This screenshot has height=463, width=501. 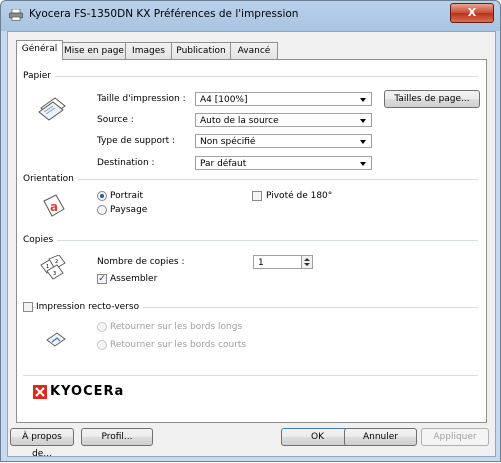 I want to click on orientation-section-title: Orientation, so click(x=50, y=179).